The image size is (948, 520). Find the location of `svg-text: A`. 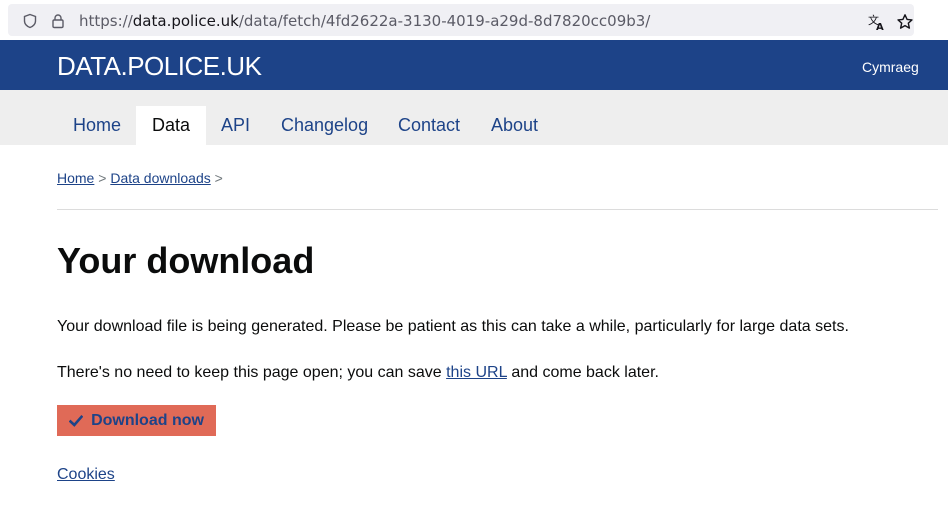

svg-text: A is located at coordinates (880, 26).